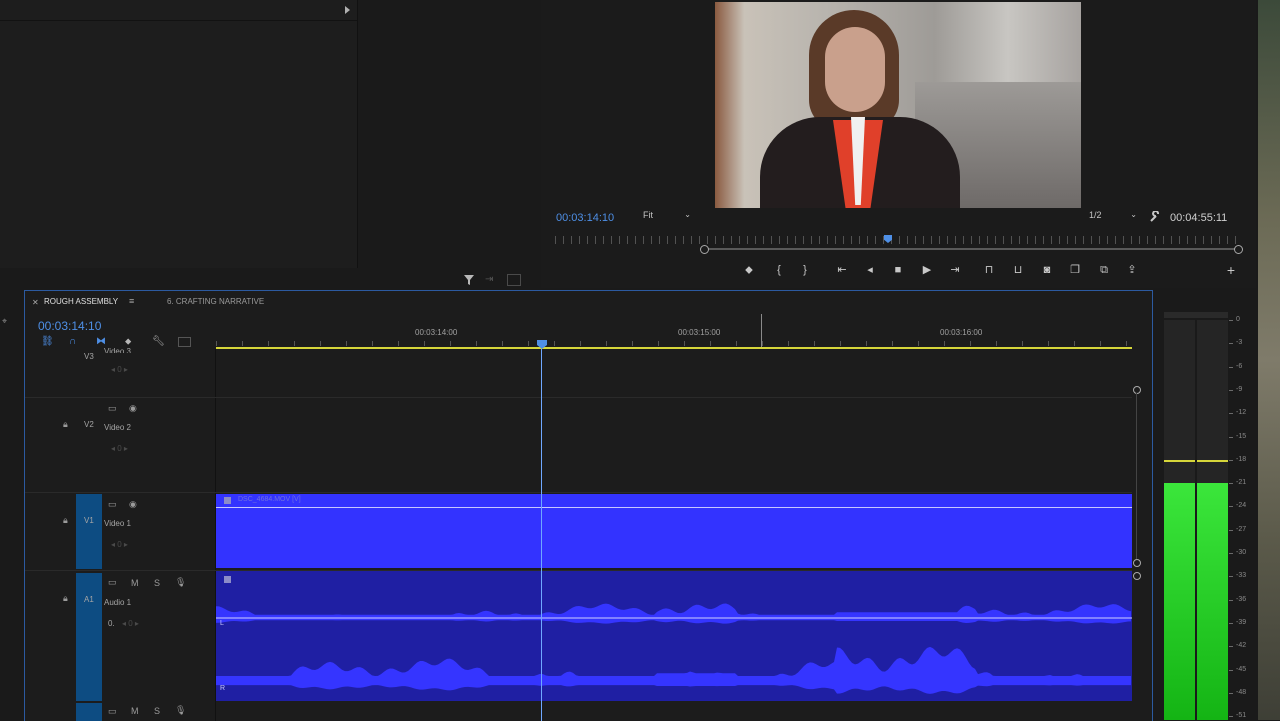  I want to click on track-volume-a1: 0., so click(111, 623).